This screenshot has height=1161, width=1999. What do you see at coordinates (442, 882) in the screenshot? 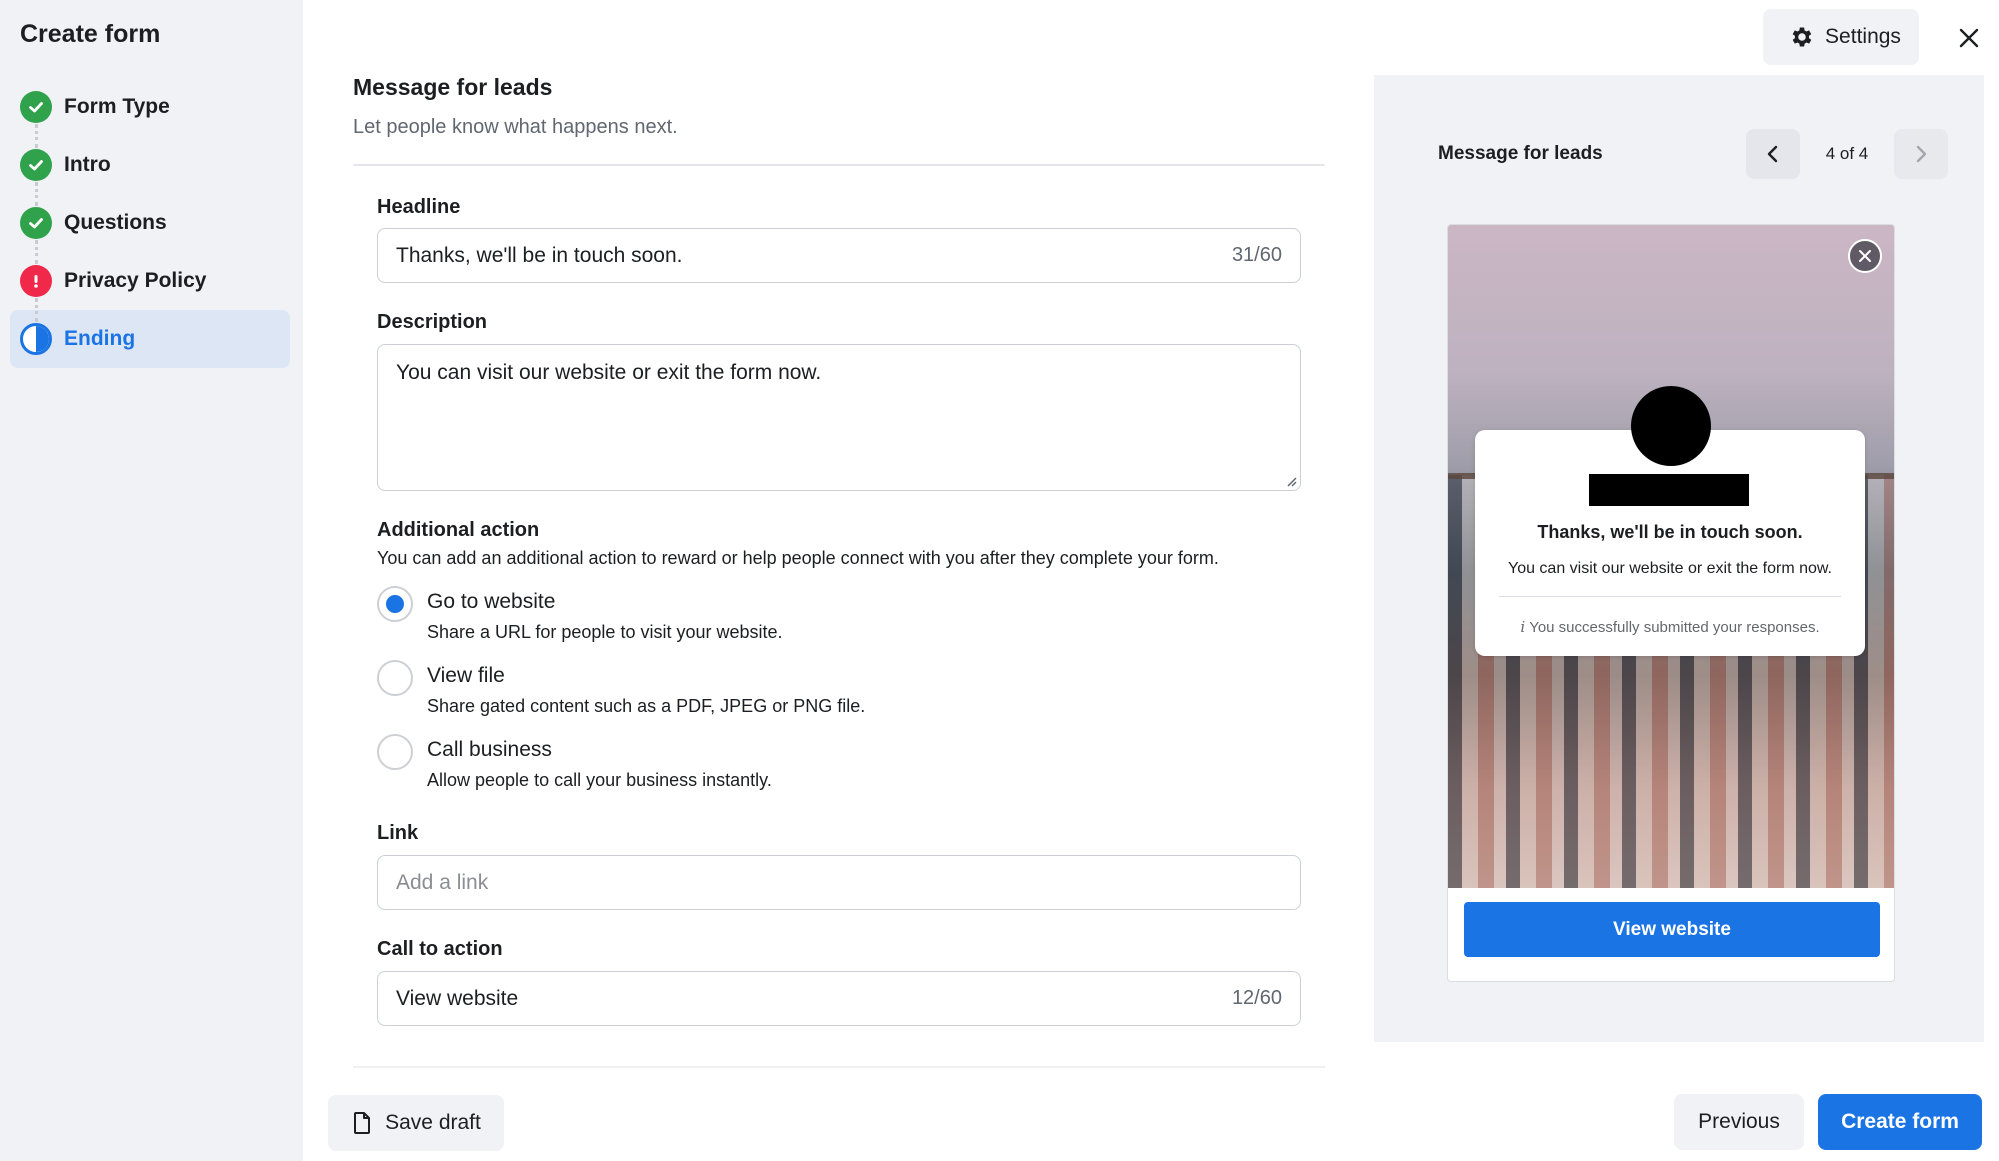
I see `link-placeholder: Add a link` at bounding box center [442, 882].